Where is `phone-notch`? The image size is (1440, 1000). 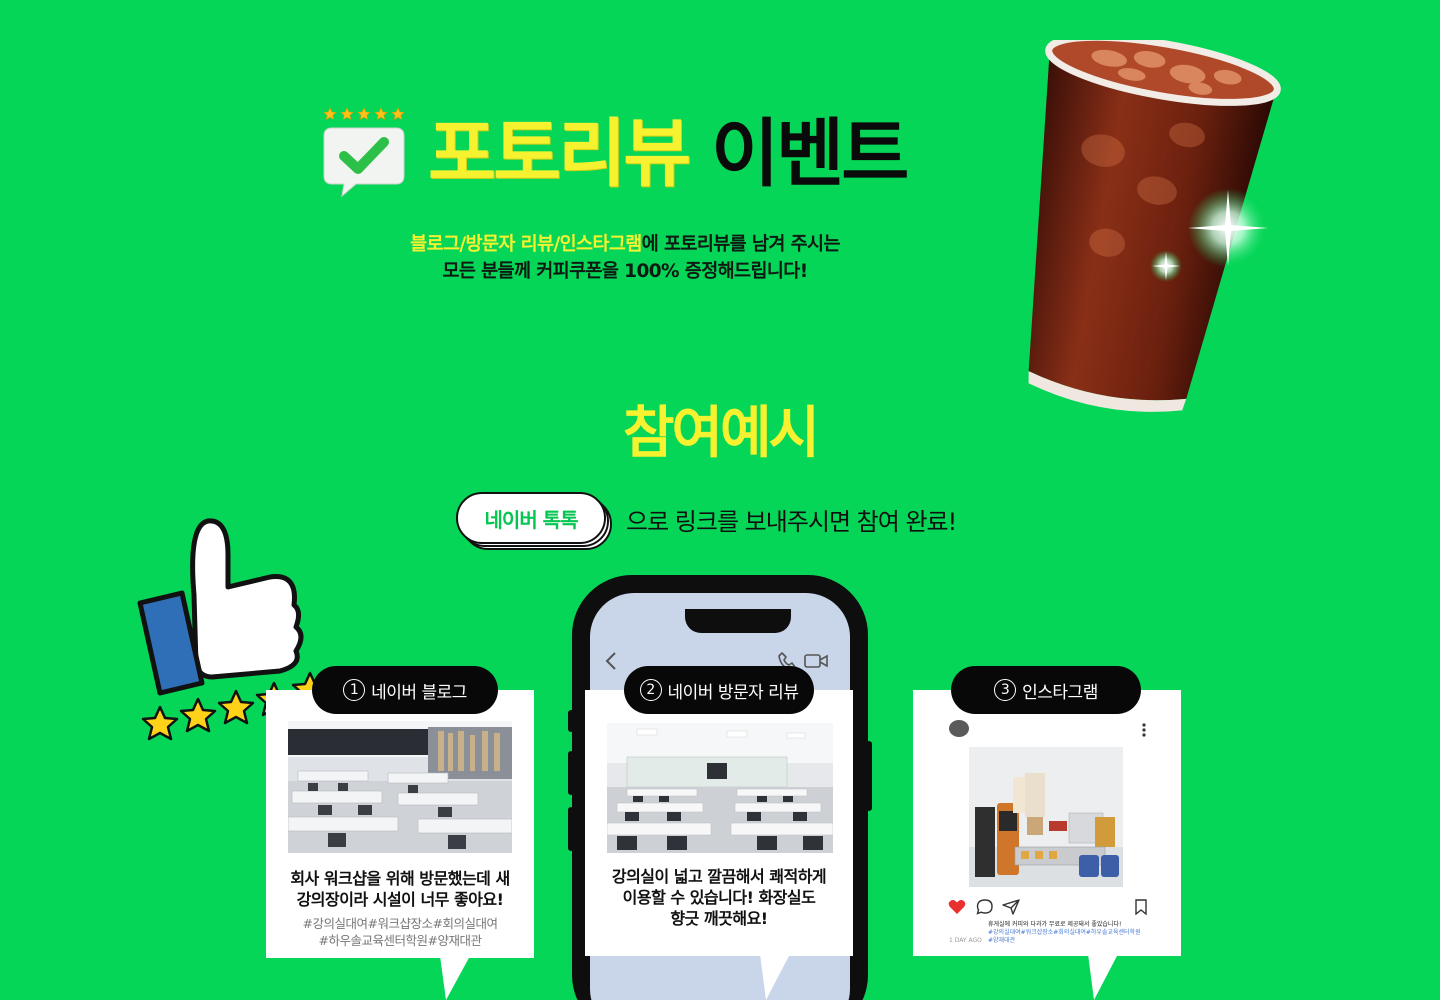
phone-notch is located at coordinates (738, 621).